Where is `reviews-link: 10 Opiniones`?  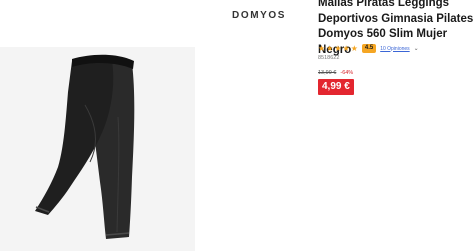
reviews-link: 10 Opiniones is located at coordinates (394, 49).